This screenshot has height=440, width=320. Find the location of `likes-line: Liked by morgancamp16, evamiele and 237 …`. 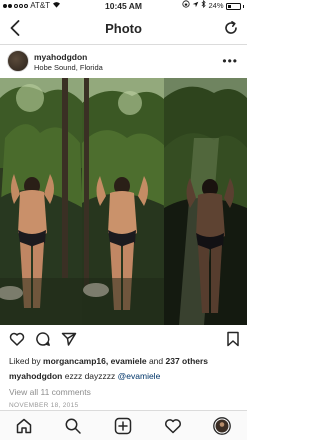

likes-line: Liked by morgancamp16, evamiele and 237 … is located at coordinates (109, 361).